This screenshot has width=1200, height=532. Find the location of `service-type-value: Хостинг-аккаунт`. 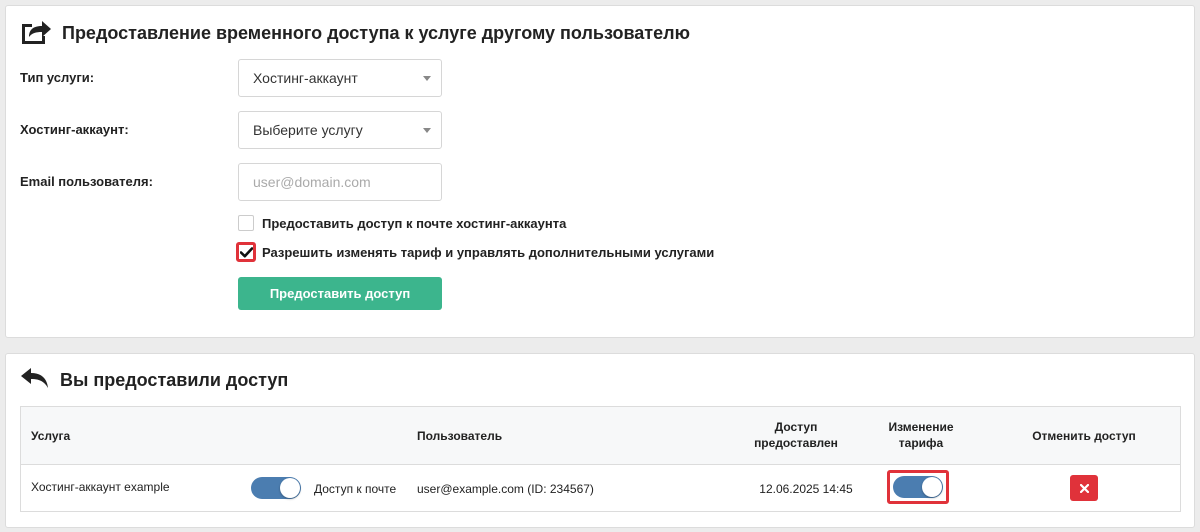

service-type-value: Хостинг-аккаунт is located at coordinates (305, 78).